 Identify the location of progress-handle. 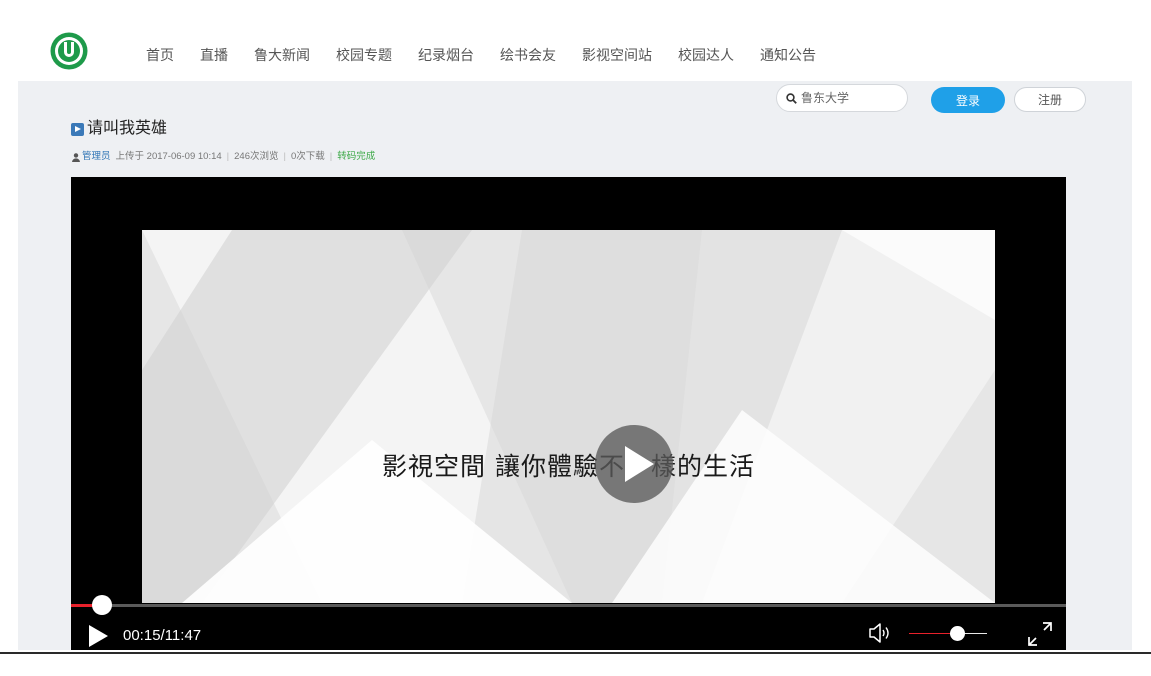
(101, 605).